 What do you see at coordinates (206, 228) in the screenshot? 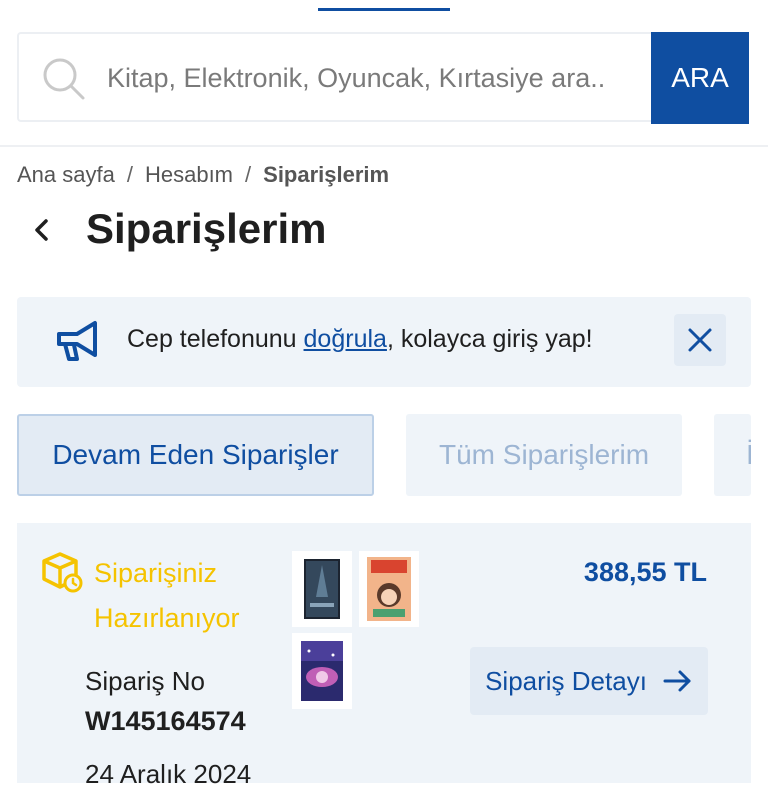
I see `page-title: Siparişlerim` at bounding box center [206, 228].